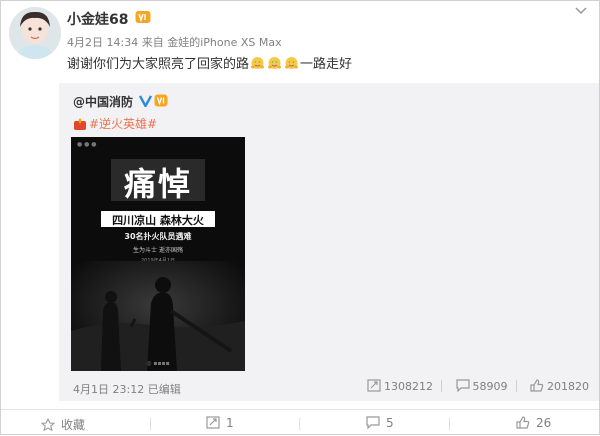 This screenshot has height=436, width=600. What do you see at coordinates (102, 42) in the screenshot?
I see `post-date: 4月2日 14:34` at bounding box center [102, 42].